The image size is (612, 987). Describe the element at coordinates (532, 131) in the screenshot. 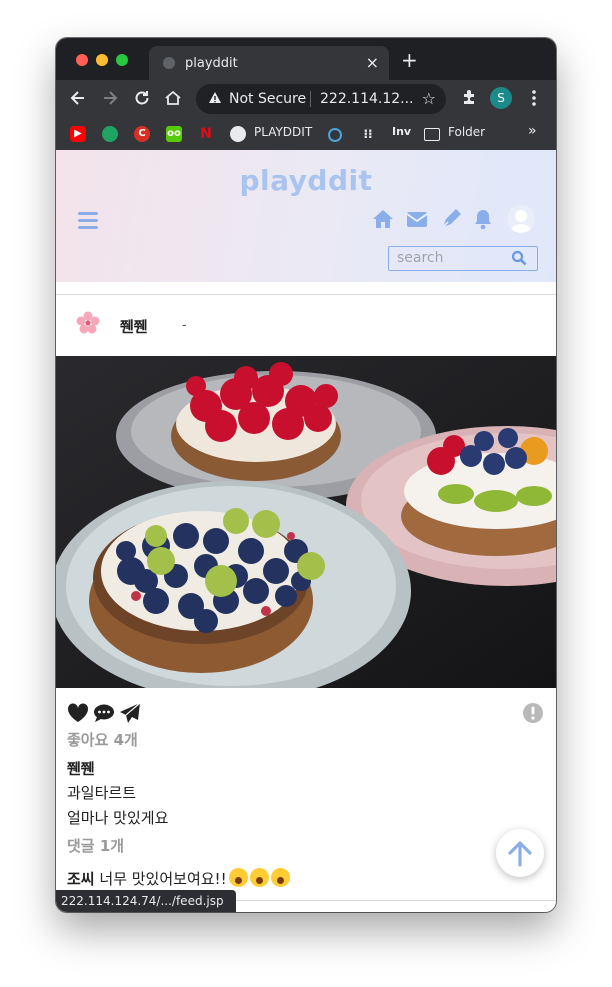

I see `more-bookmarks-button: »` at that location.